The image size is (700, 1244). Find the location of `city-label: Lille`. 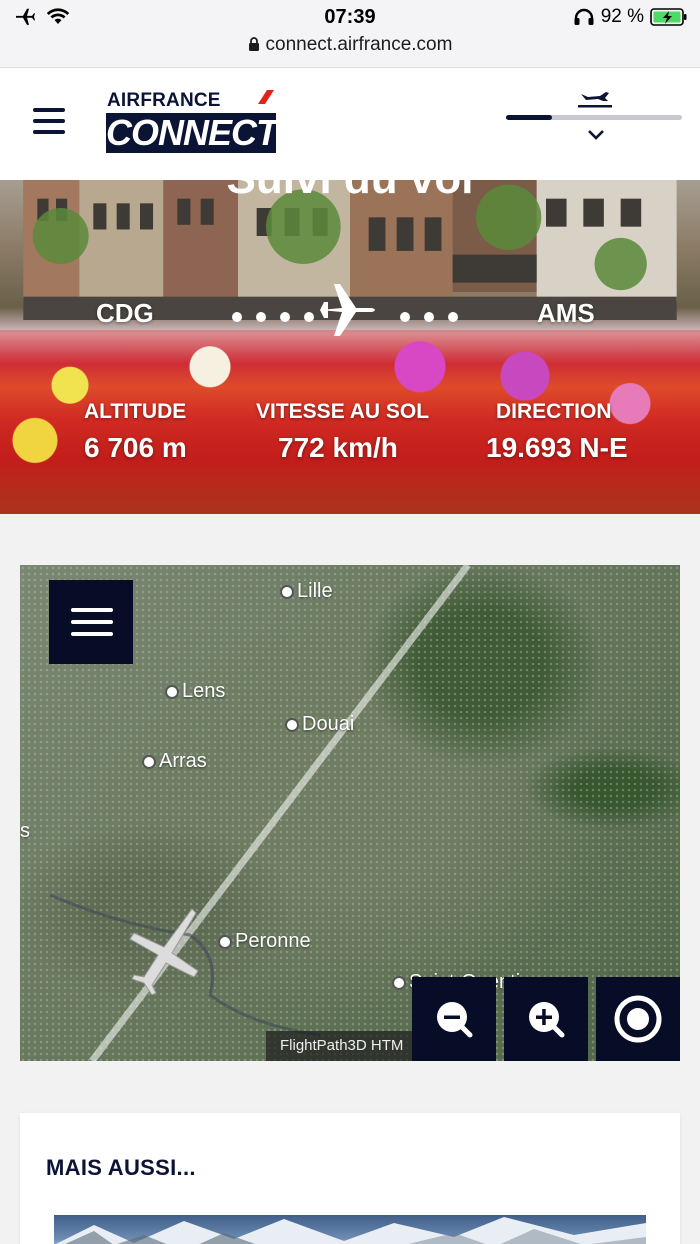

city-label: Lille is located at coordinates (306, 591).